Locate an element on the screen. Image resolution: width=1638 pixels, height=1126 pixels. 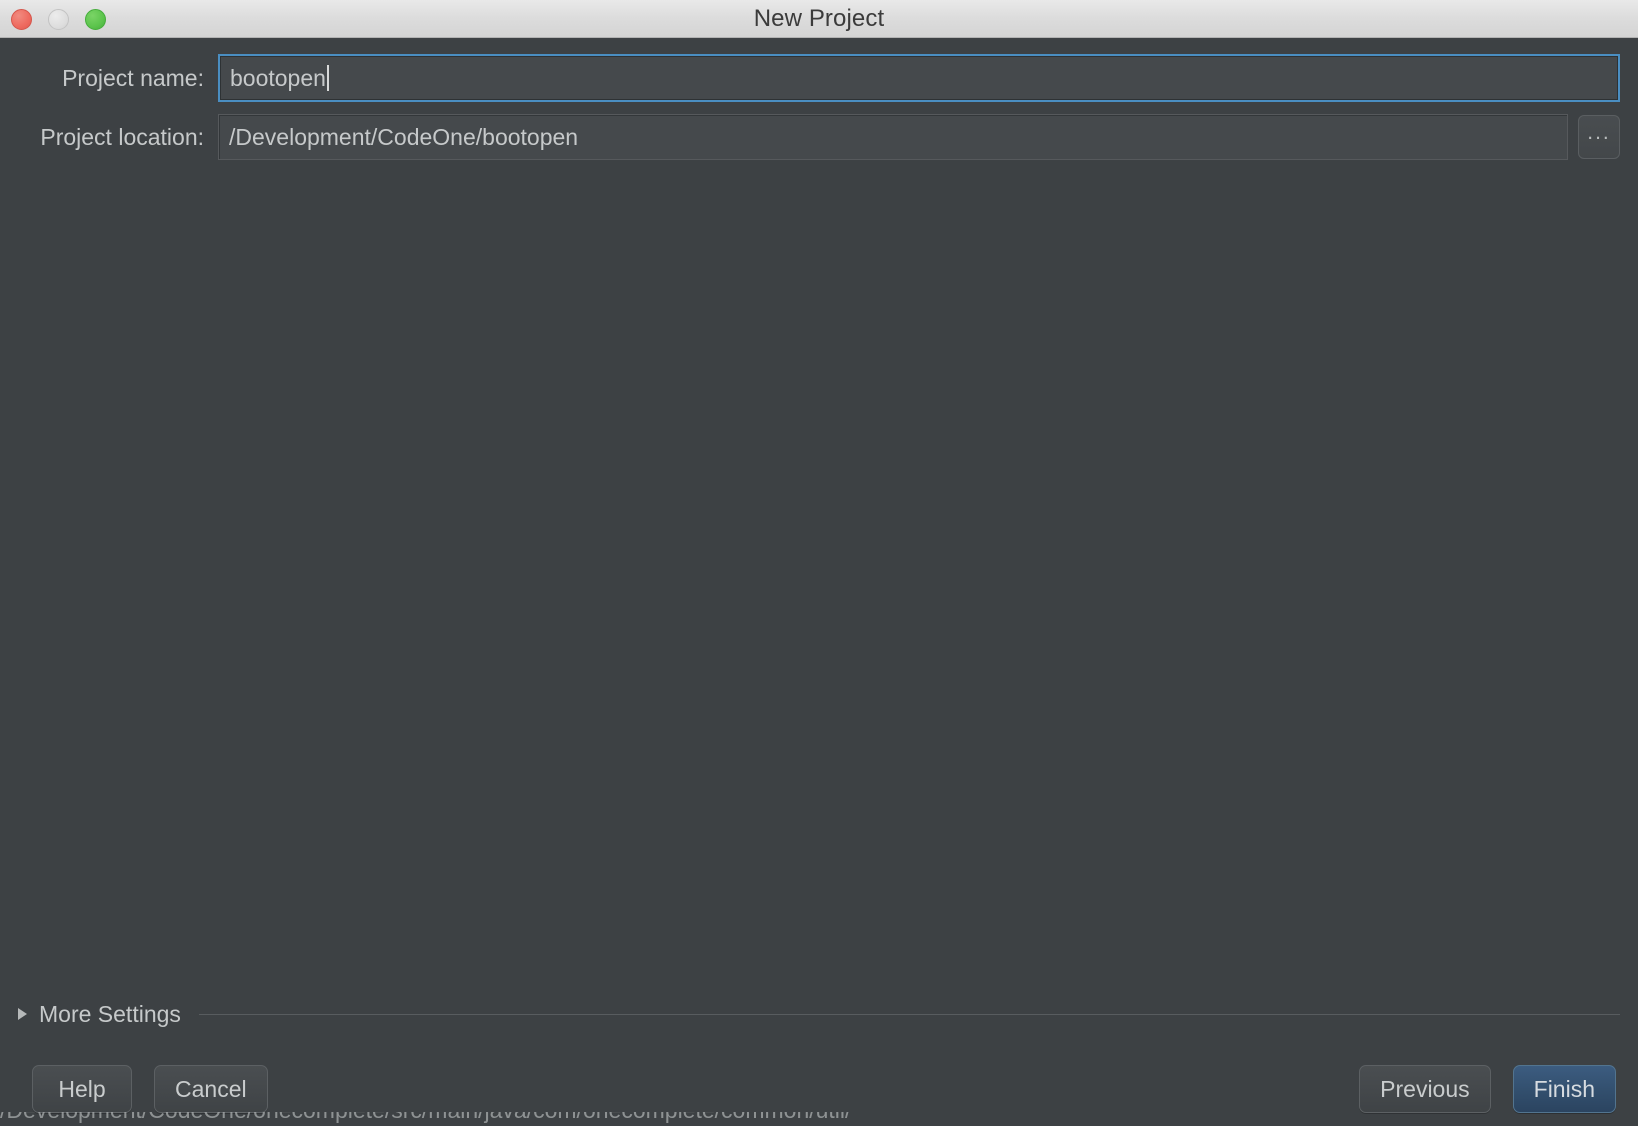
project-name-row: Project name: bootopen is located at coordinates (819, 78).